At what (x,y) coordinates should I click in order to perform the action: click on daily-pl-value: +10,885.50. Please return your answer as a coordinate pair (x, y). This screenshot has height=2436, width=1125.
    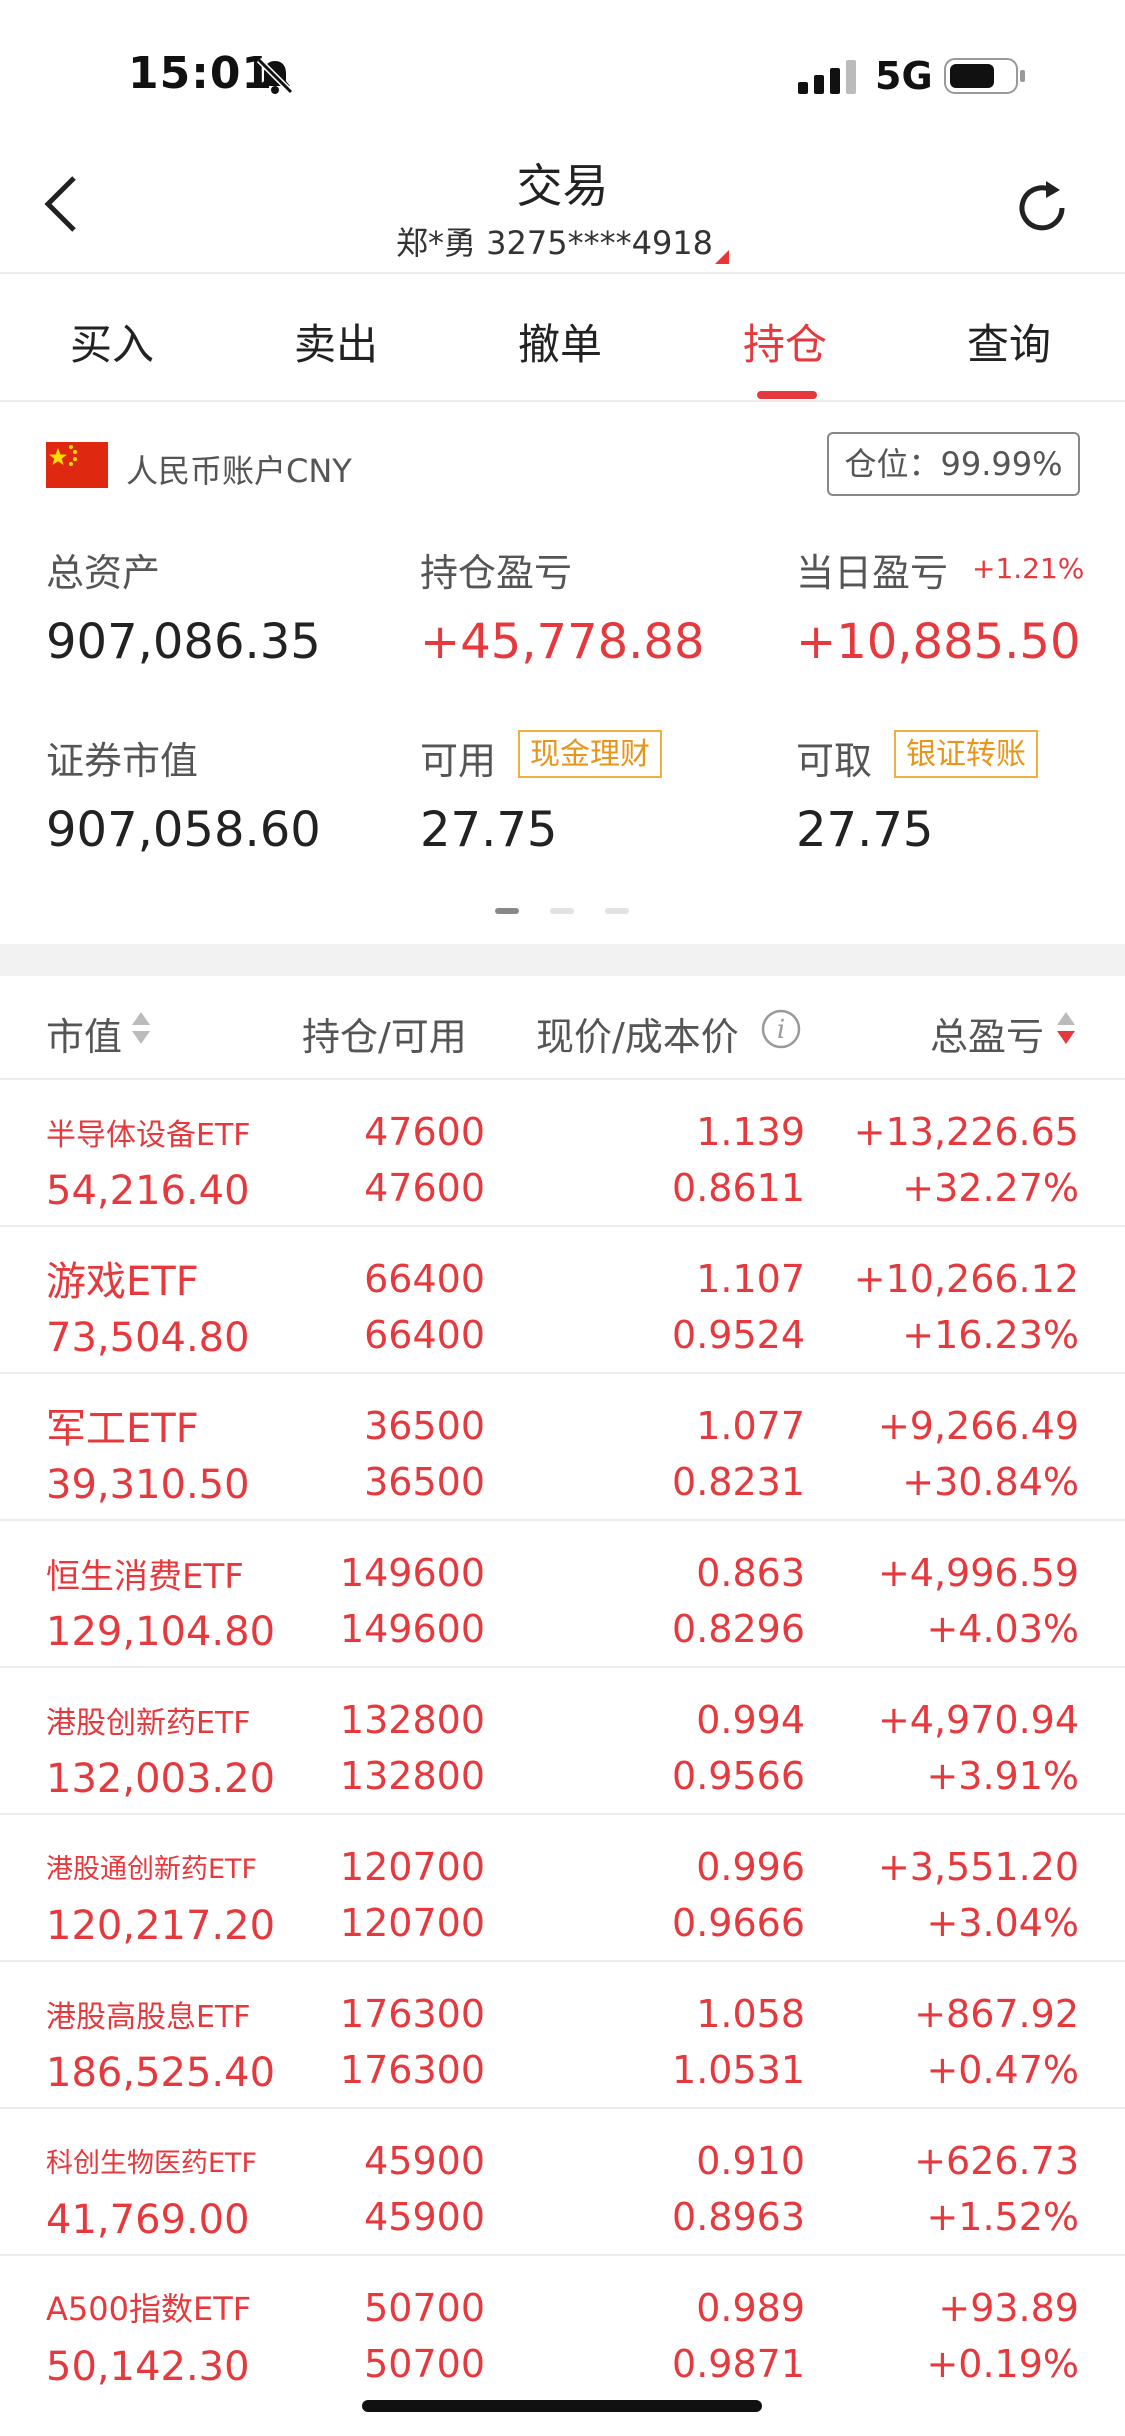
    Looking at the image, I should click on (938, 642).